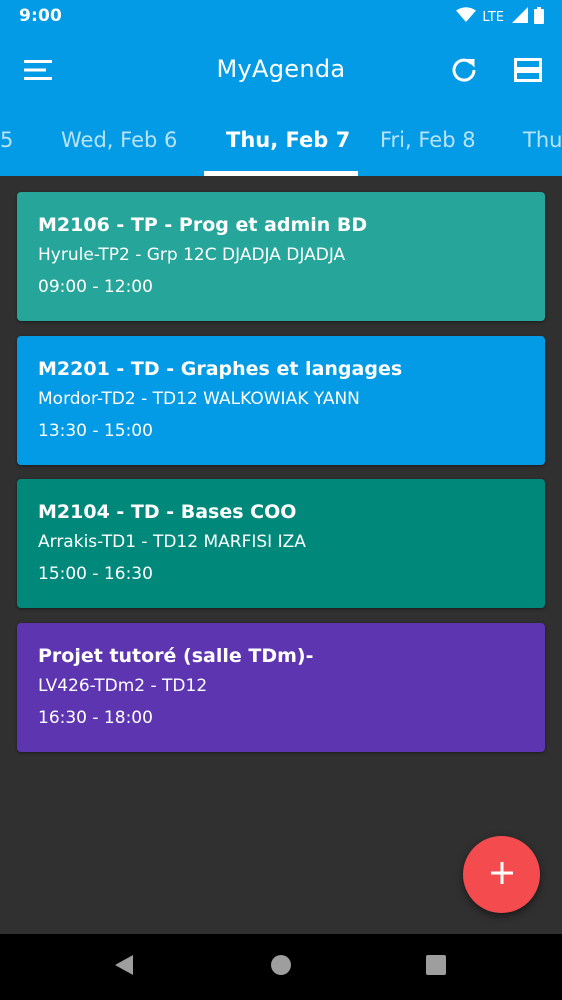 The image size is (562, 1000). What do you see at coordinates (123, 686) in the screenshot?
I see `event-location: LV426-TDm2 - TD12` at bounding box center [123, 686].